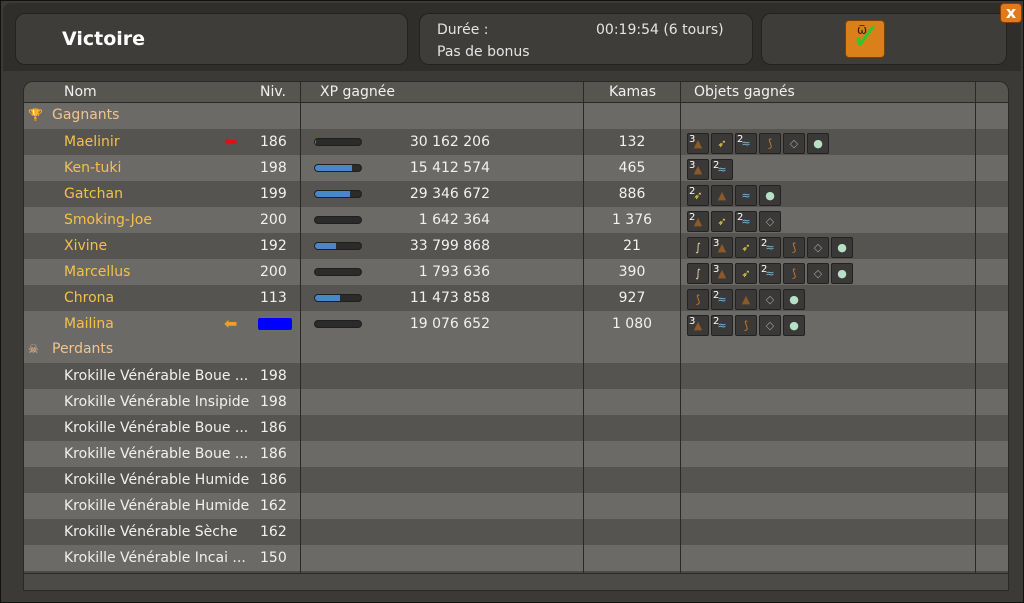 This screenshot has width=1024, height=603. What do you see at coordinates (273, 558) in the screenshot?
I see `monster-level: 150` at bounding box center [273, 558].